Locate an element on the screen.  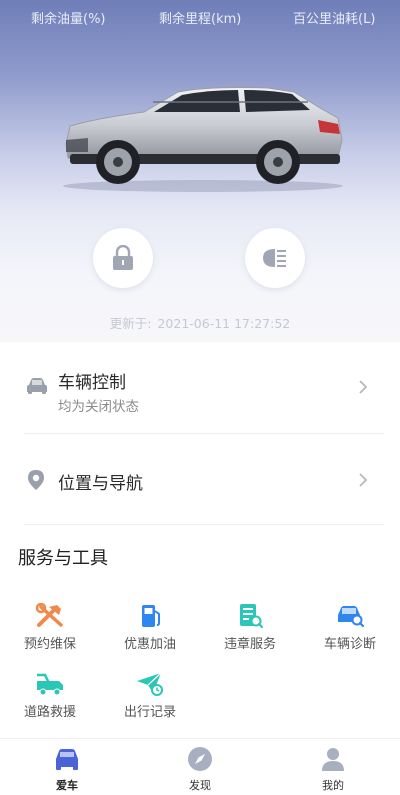
tab-label: 我的 is located at coordinates (333, 785).